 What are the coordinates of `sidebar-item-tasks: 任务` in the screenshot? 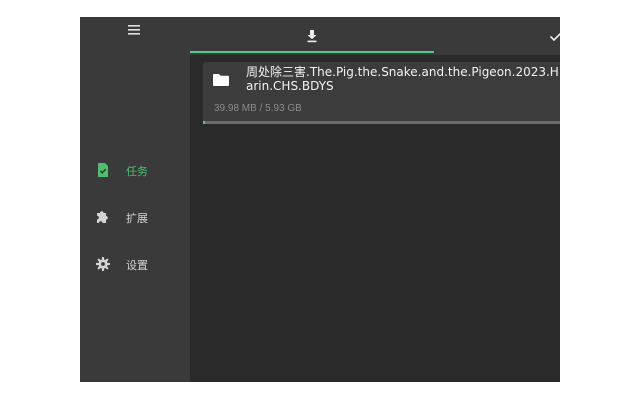 It's located at (135, 171).